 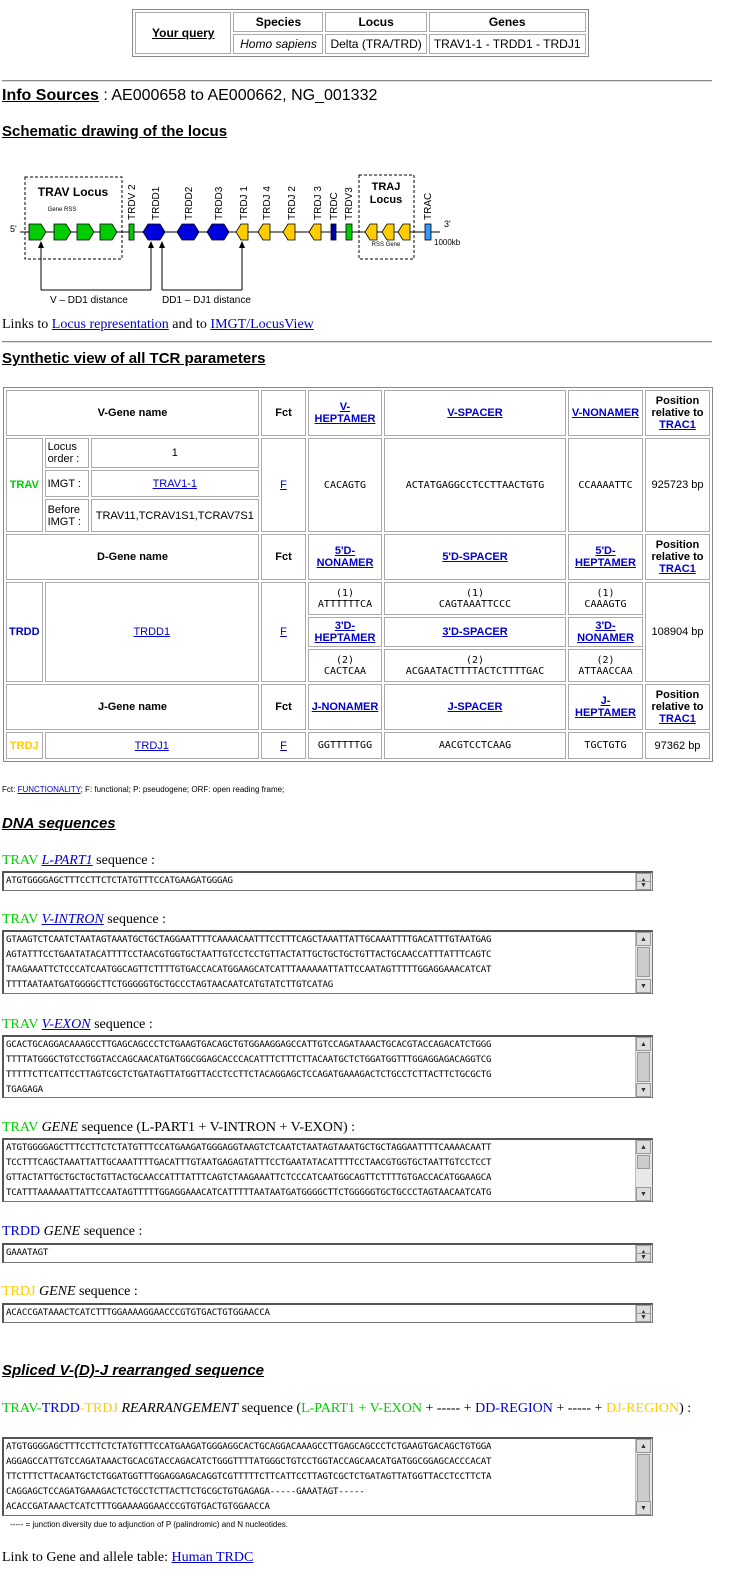 I want to click on d5-heptamer-header: 5'D- HEPTAMER, so click(x=605, y=557).